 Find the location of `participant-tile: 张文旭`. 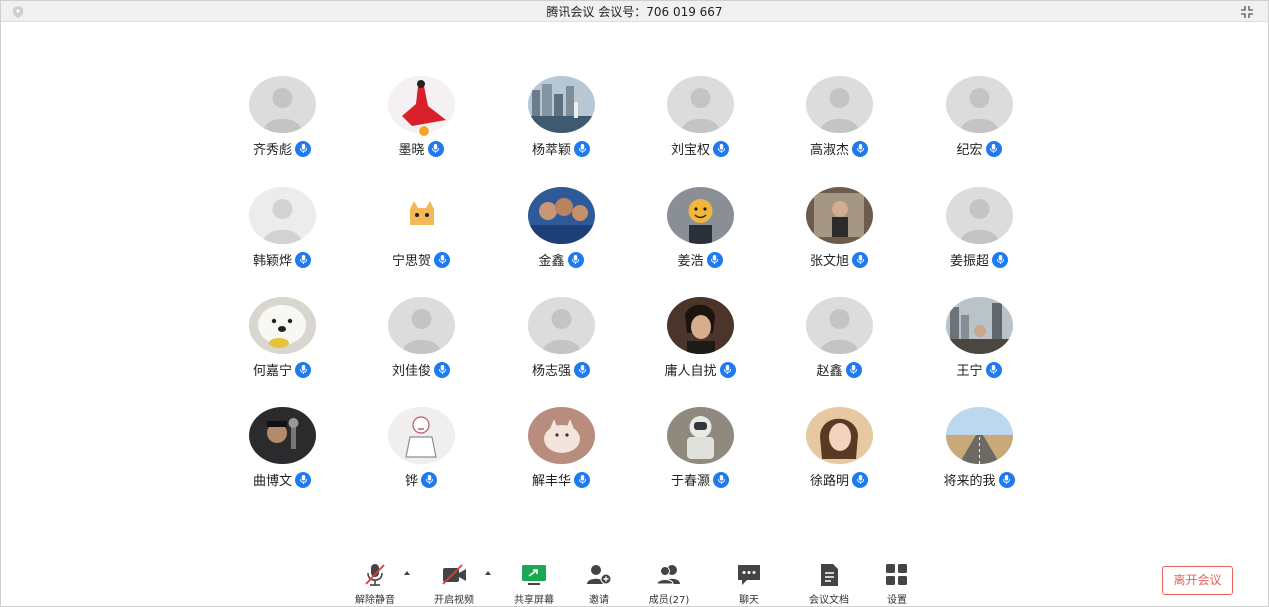

participant-tile: 张文旭 is located at coordinates (839, 237).